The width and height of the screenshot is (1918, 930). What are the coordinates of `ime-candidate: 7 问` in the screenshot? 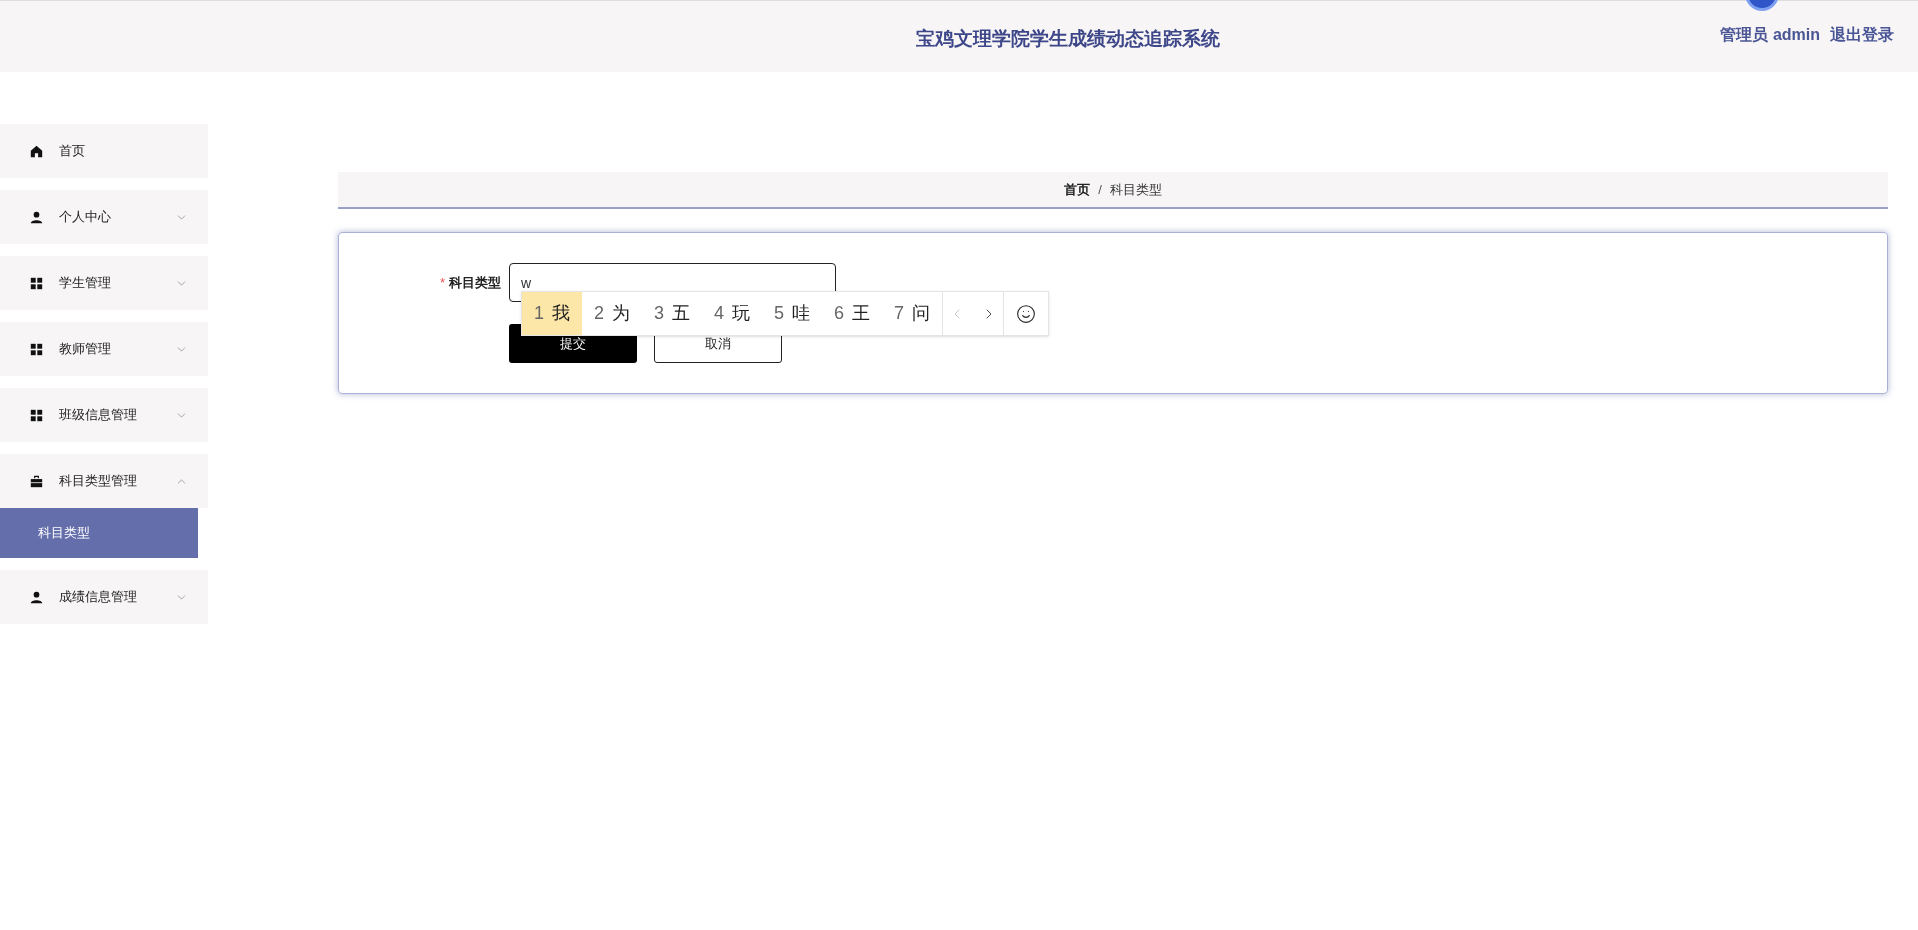 It's located at (912, 313).